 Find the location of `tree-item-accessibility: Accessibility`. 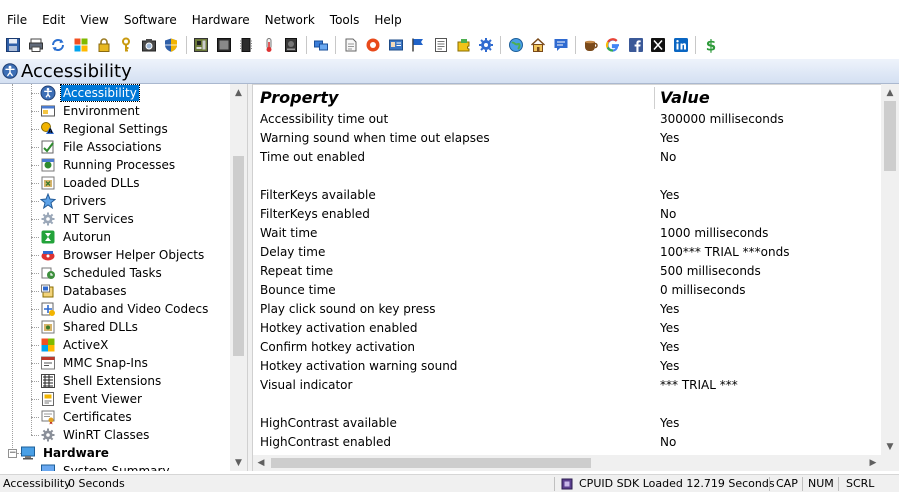

tree-item-accessibility: Accessibility is located at coordinates (90, 93).